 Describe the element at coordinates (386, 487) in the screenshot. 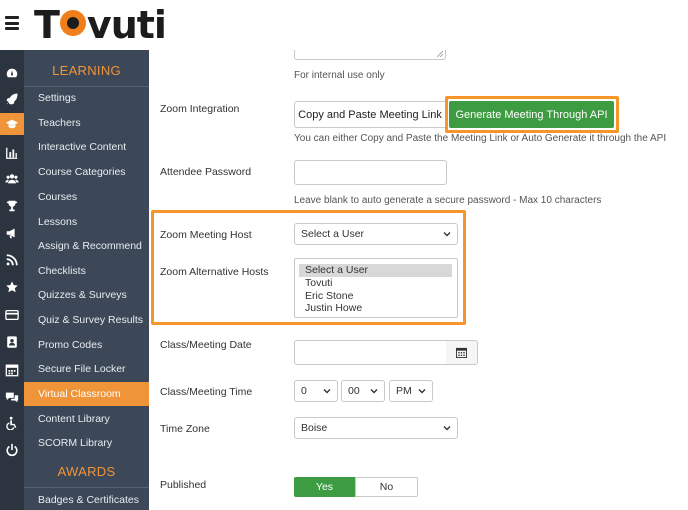

I see `published-no-button: No` at that location.